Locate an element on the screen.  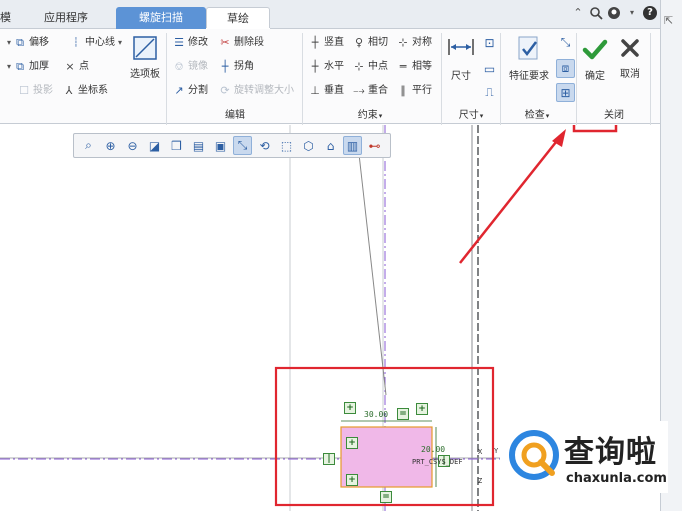
dimension-horizontal: 30.00 is located at coordinates (376, 414).